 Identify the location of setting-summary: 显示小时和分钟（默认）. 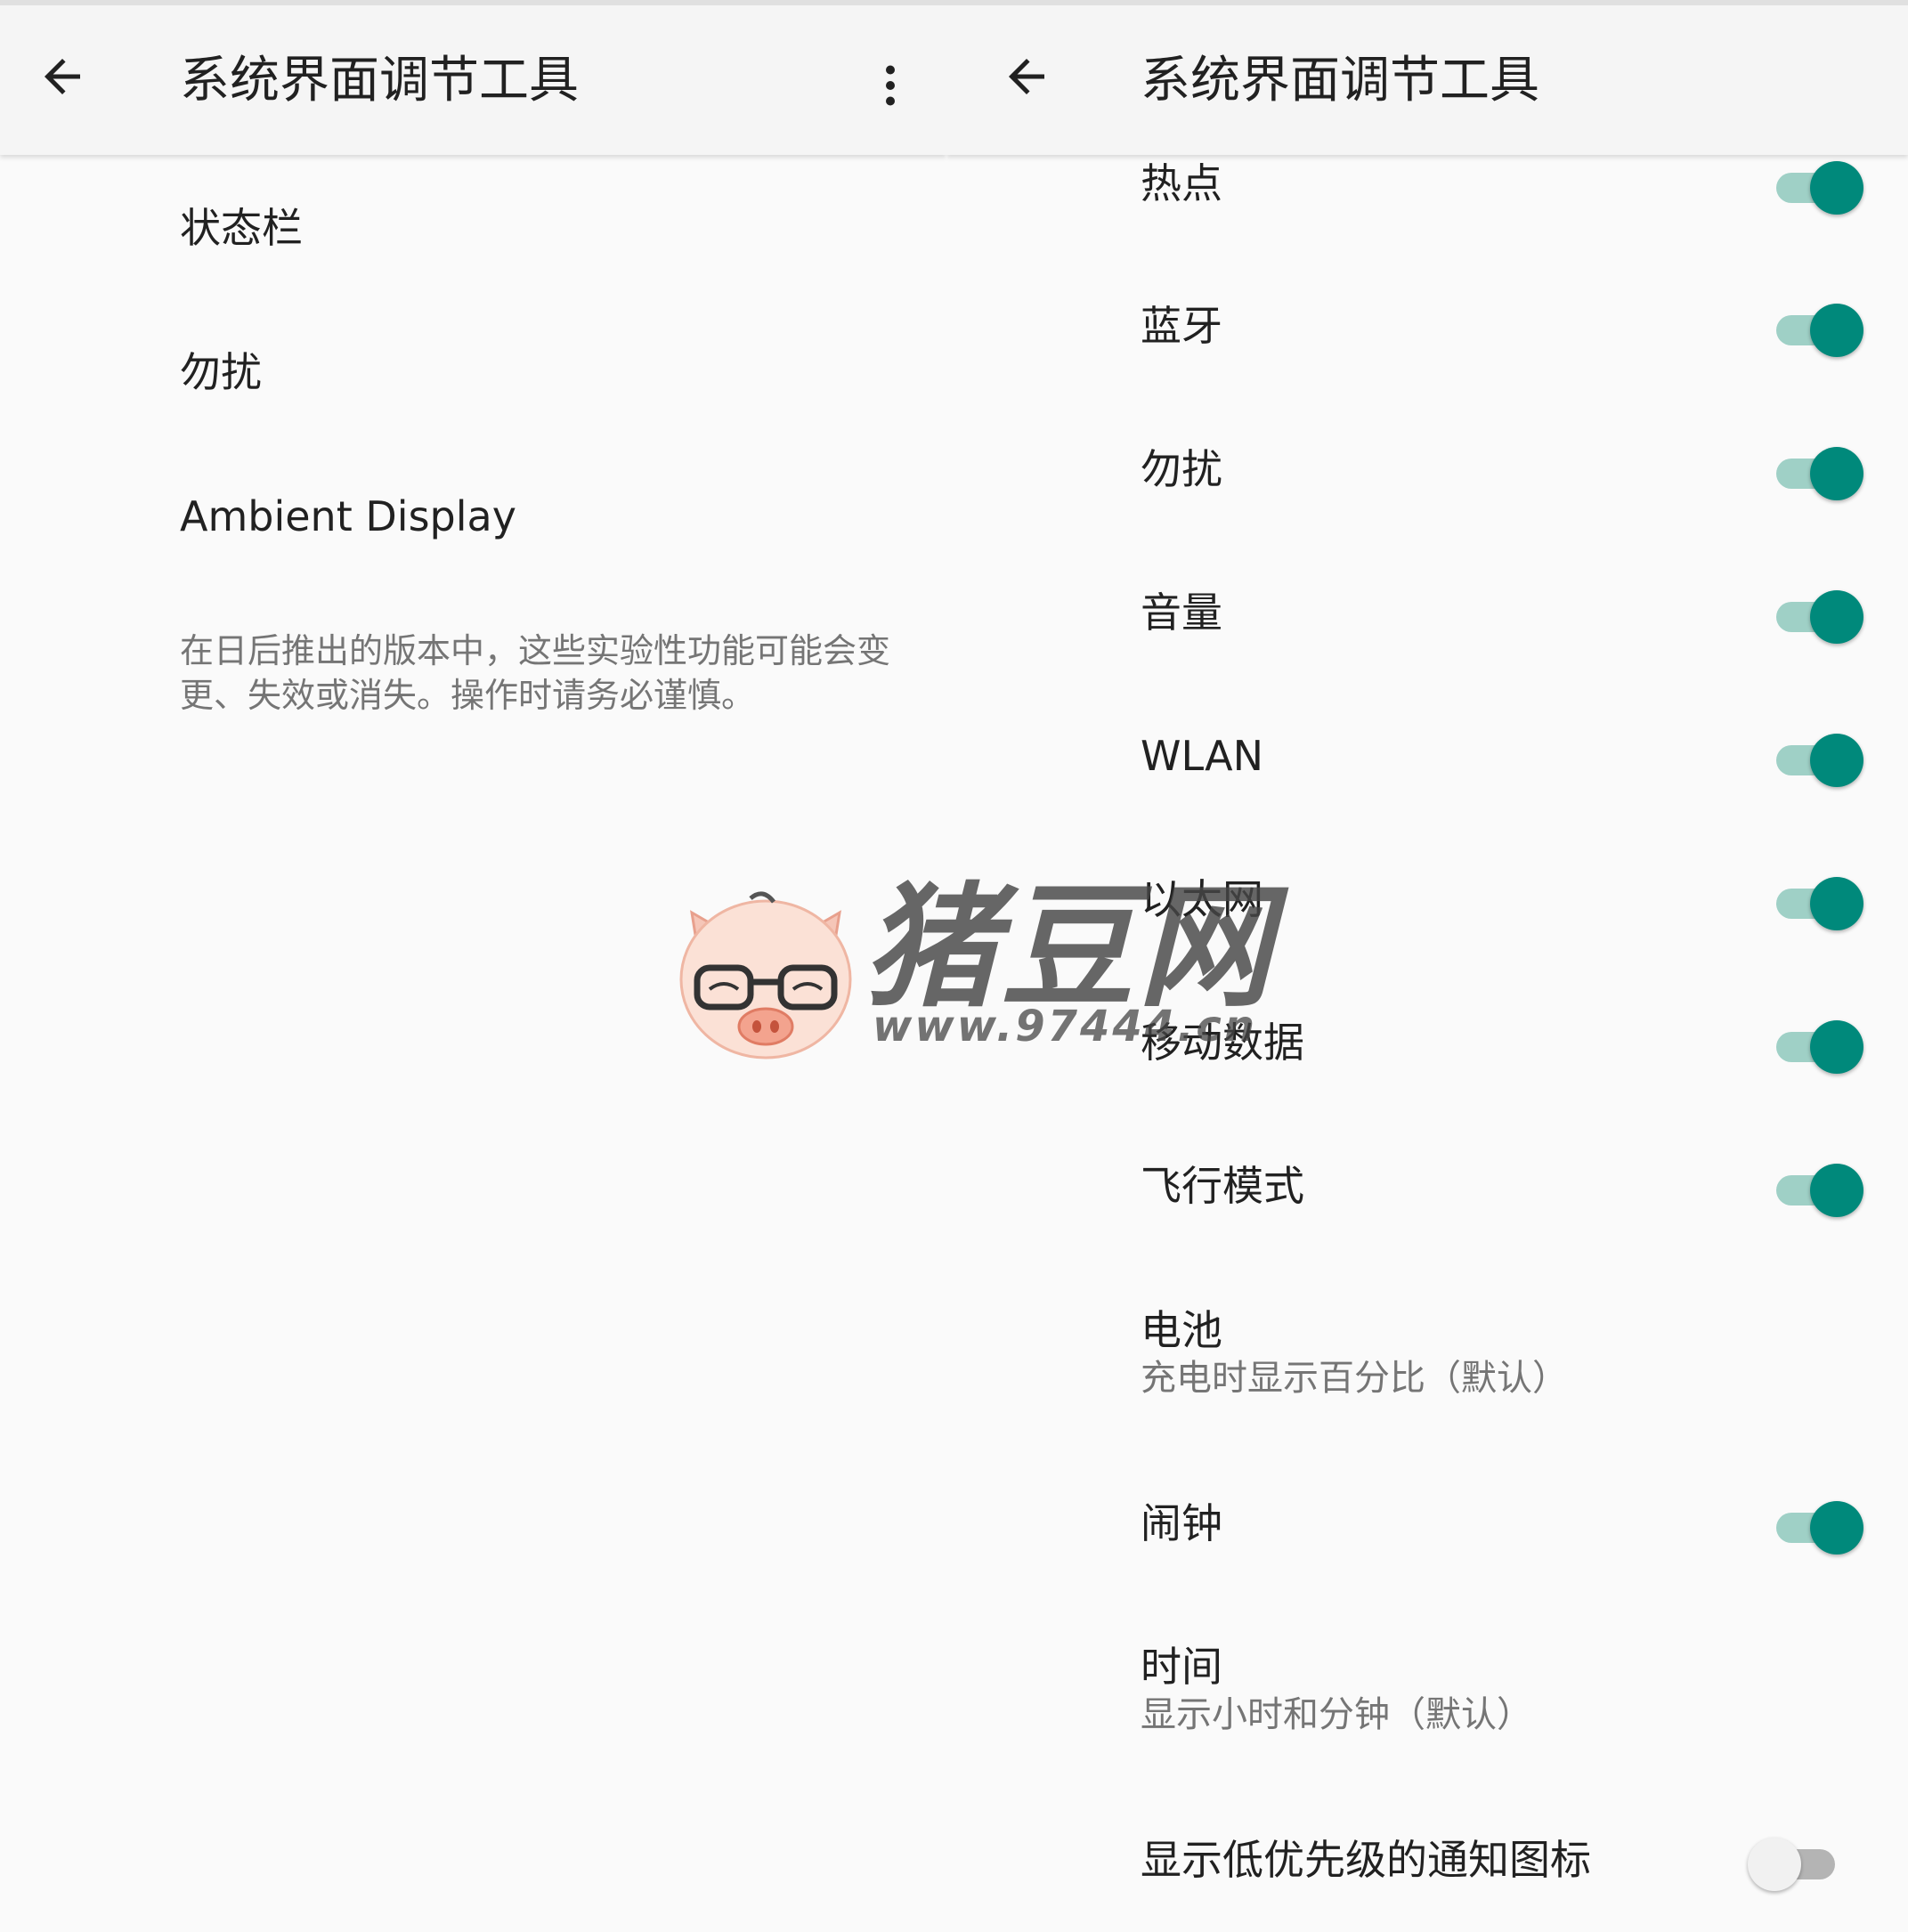
(1337, 1715).